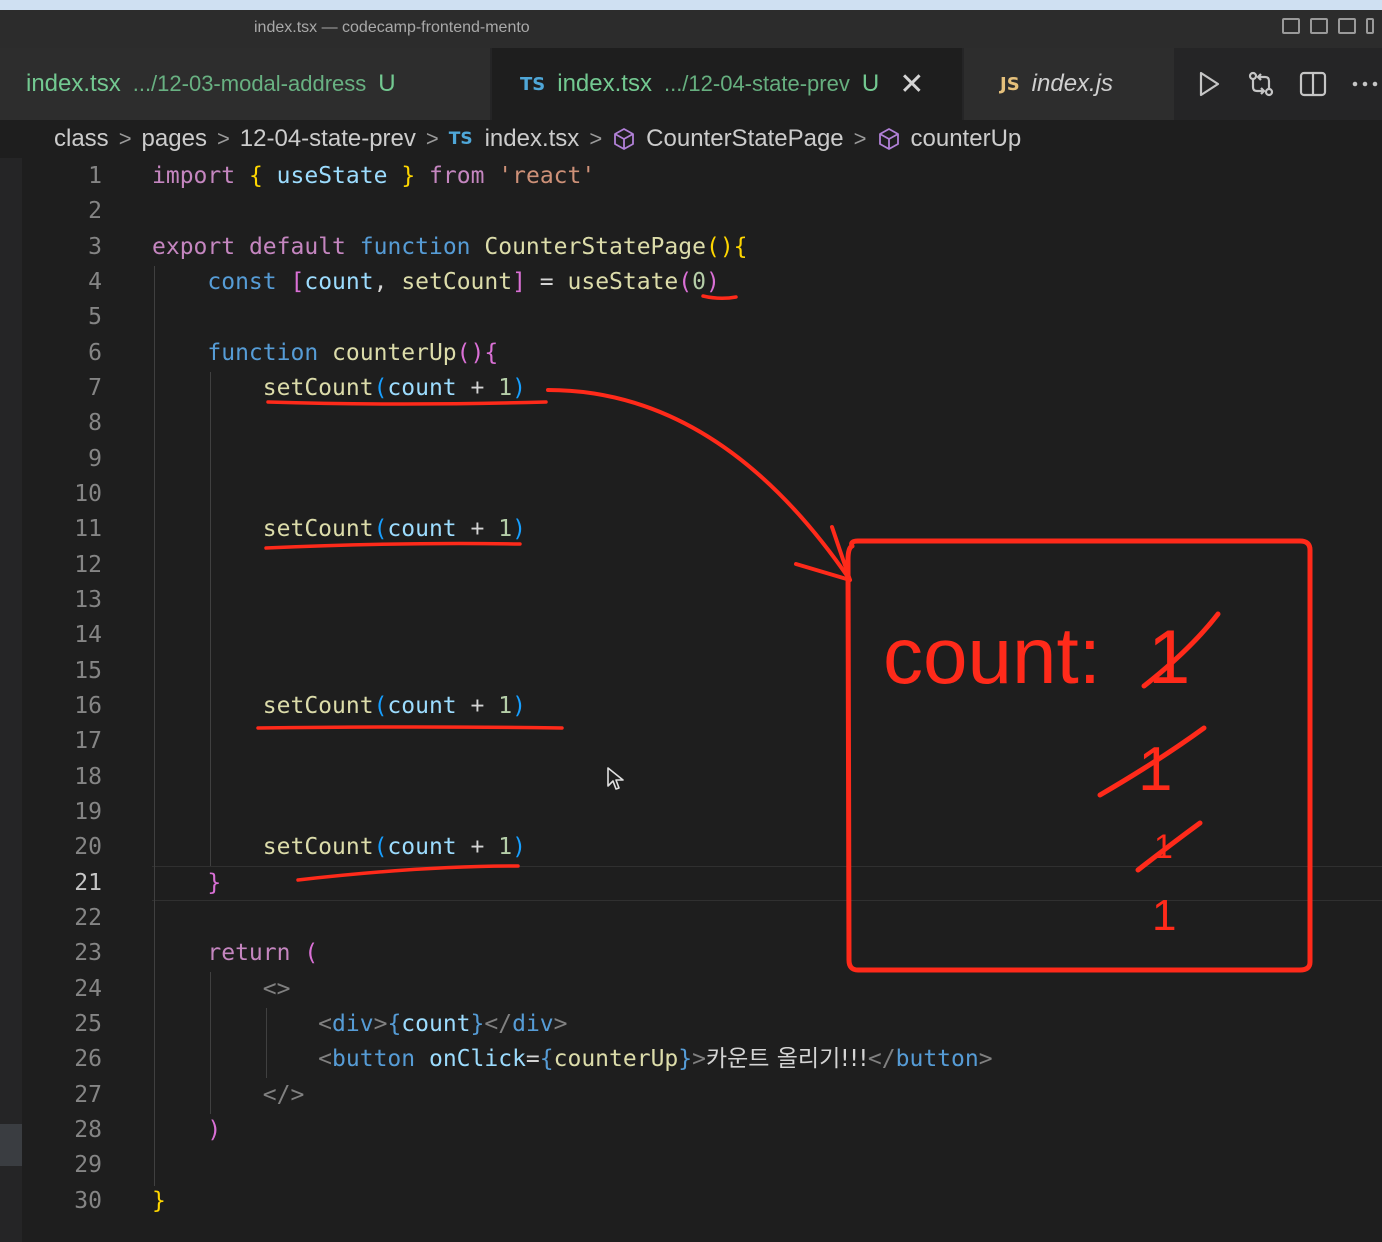 This screenshot has width=1382, height=1242. Describe the element at coordinates (95, 247) in the screenshot. I see `line-number: 3` at that location.